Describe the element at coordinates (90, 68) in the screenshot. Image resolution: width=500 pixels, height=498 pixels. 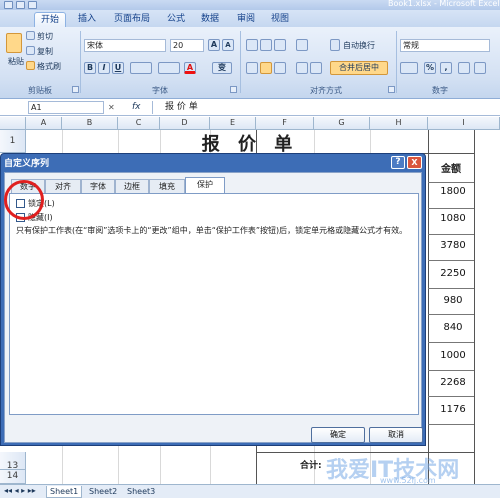
I see `bold-button: B` at that location.